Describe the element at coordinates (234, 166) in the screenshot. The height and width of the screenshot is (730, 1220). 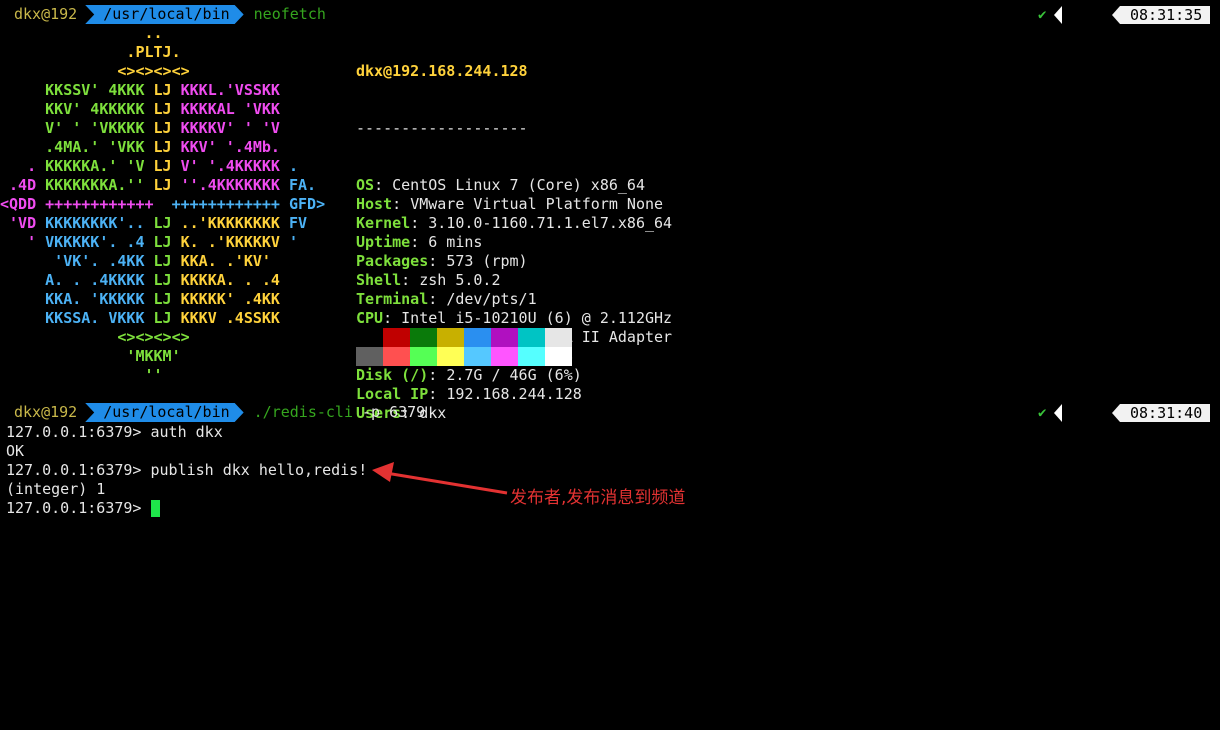
I see `ascii-art-segment: V' '.4KKKKK` at that location.